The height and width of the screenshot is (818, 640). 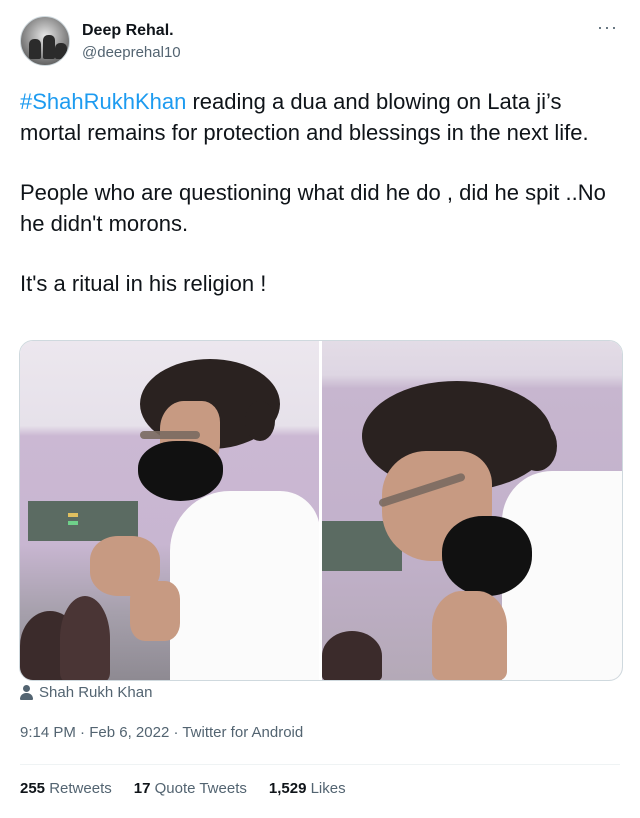 What do you see at coordinates (307, 788) in the screenshot?
I see `likes-stat: 1,529 Likes` at bounding box center [307, 788].